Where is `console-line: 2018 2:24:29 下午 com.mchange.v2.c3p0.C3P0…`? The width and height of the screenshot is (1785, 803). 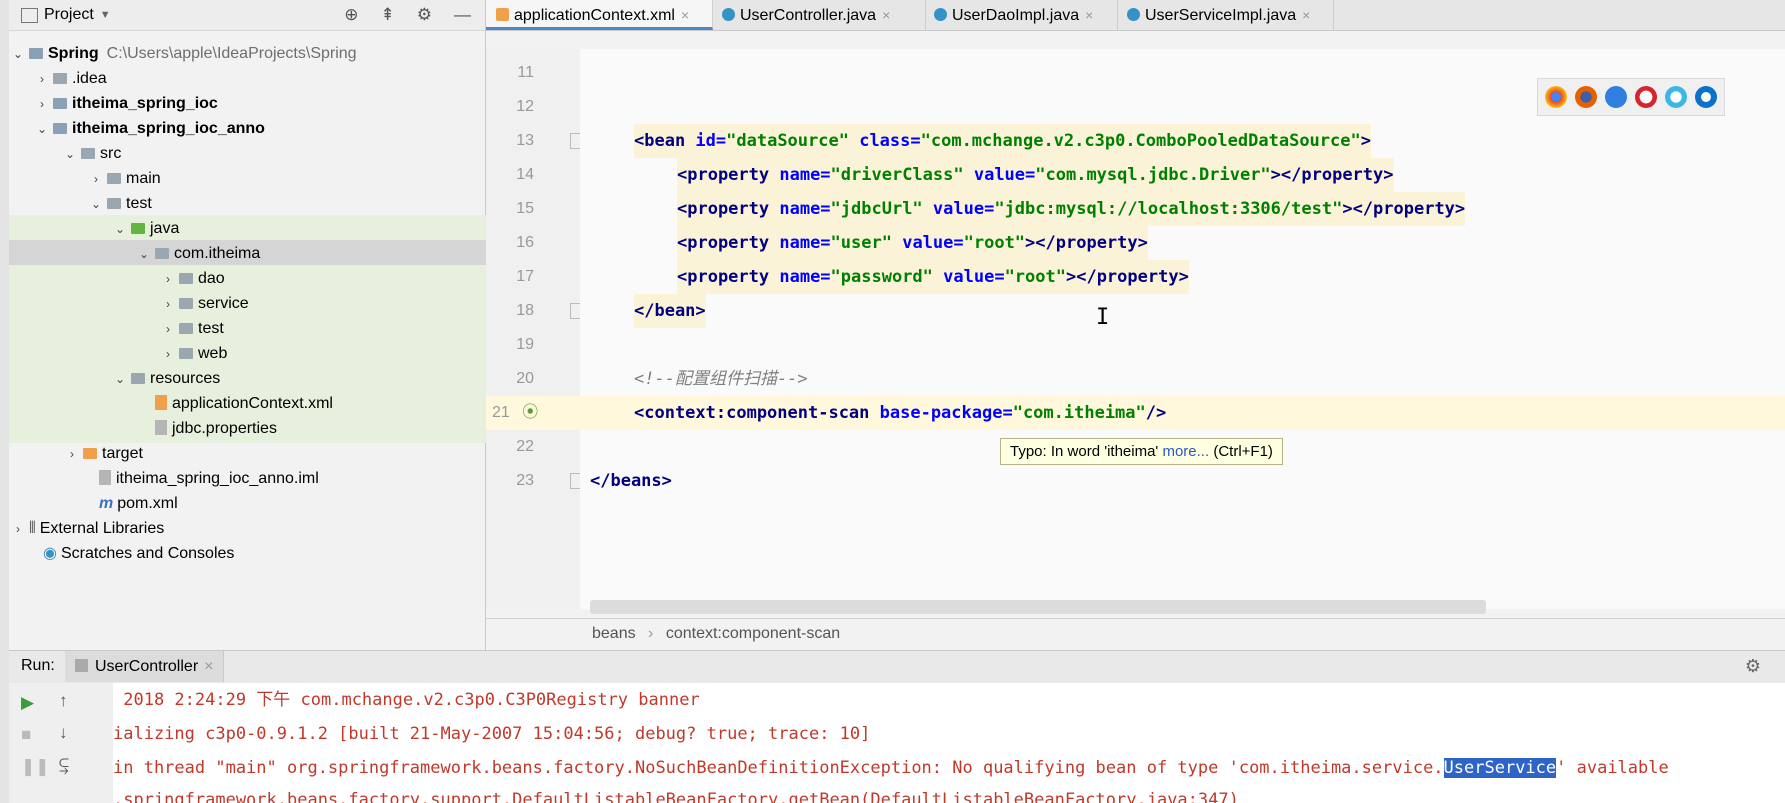 console-line: 2018 2:24:29 下午 com.mchange.v2.c3p0.C3P0… is located at coordinates (406, 700).